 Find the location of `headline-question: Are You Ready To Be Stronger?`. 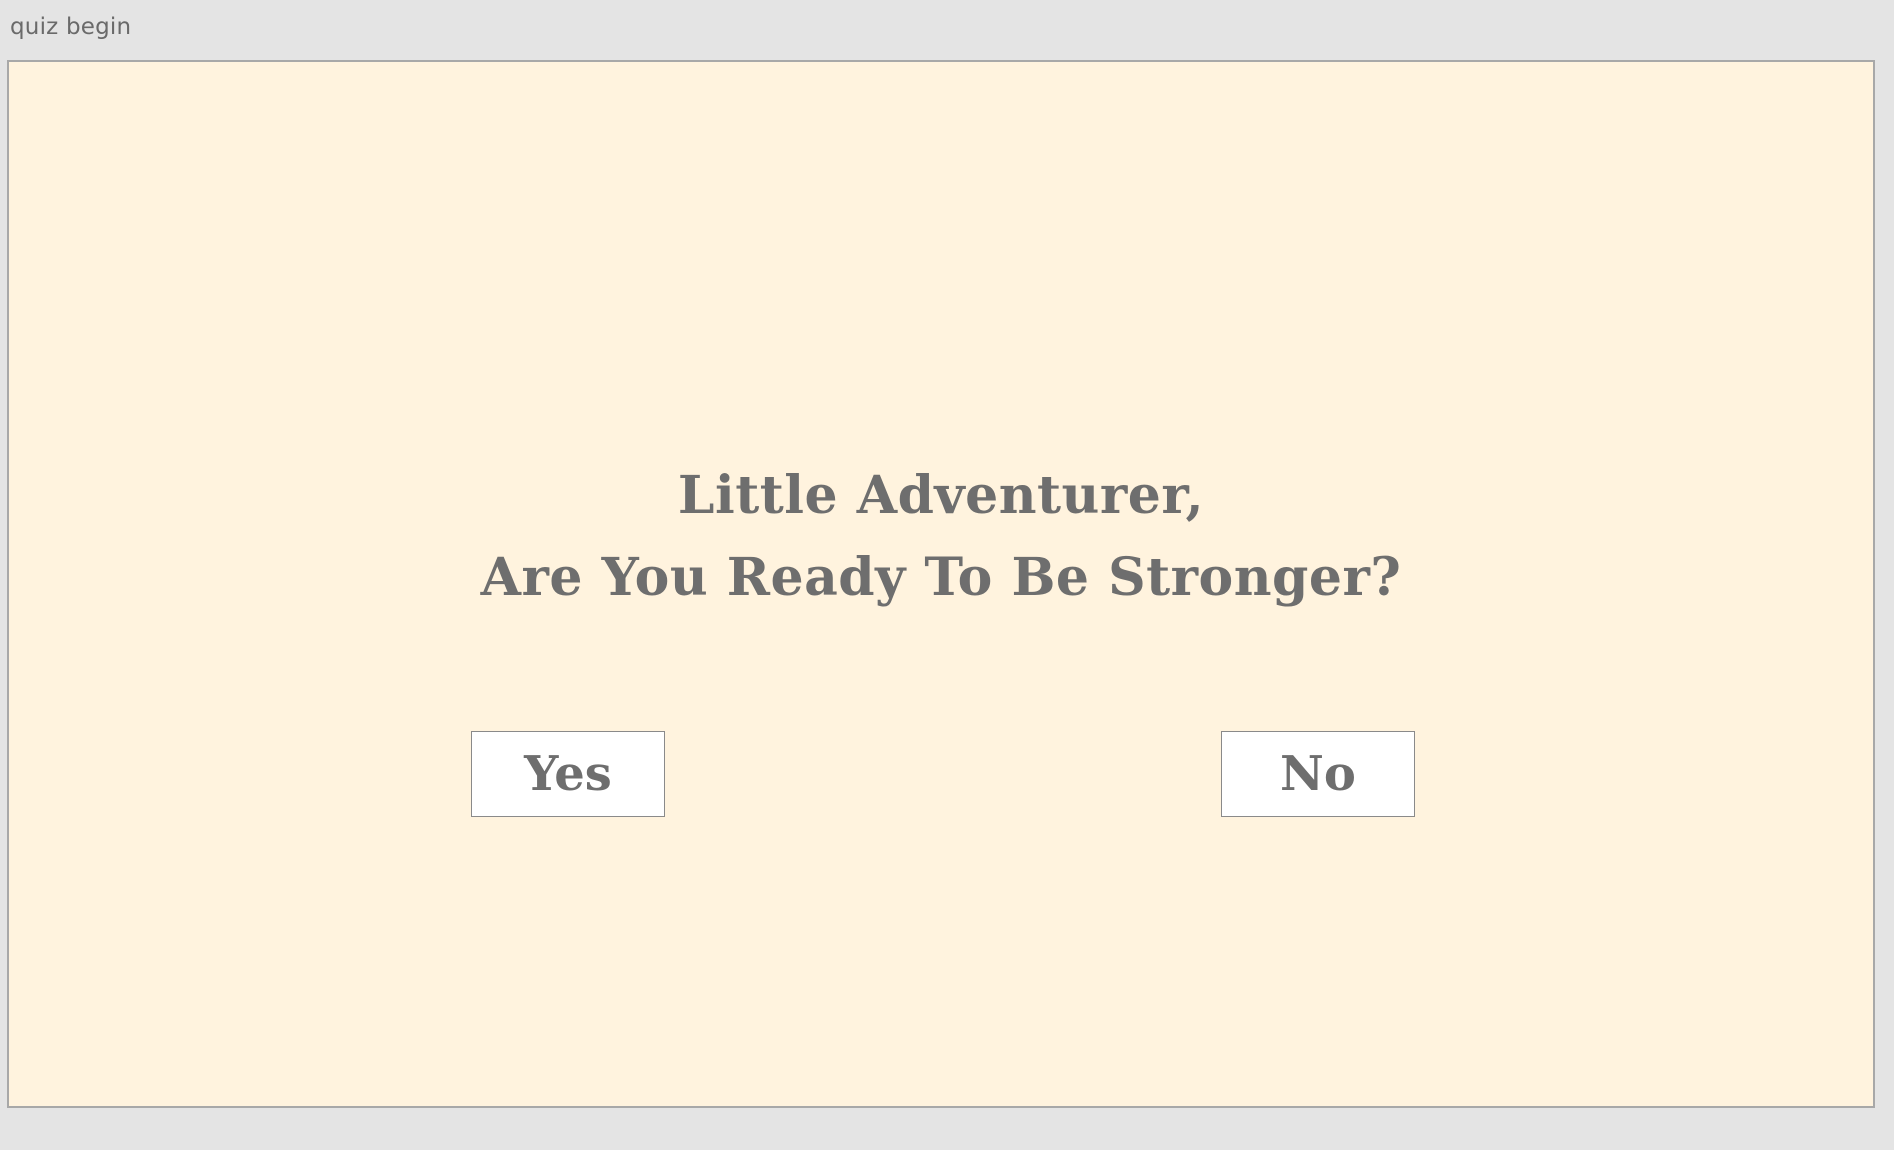

headline-question: Are You Ready To Be Stronger? is located at coordinates (941, 577).